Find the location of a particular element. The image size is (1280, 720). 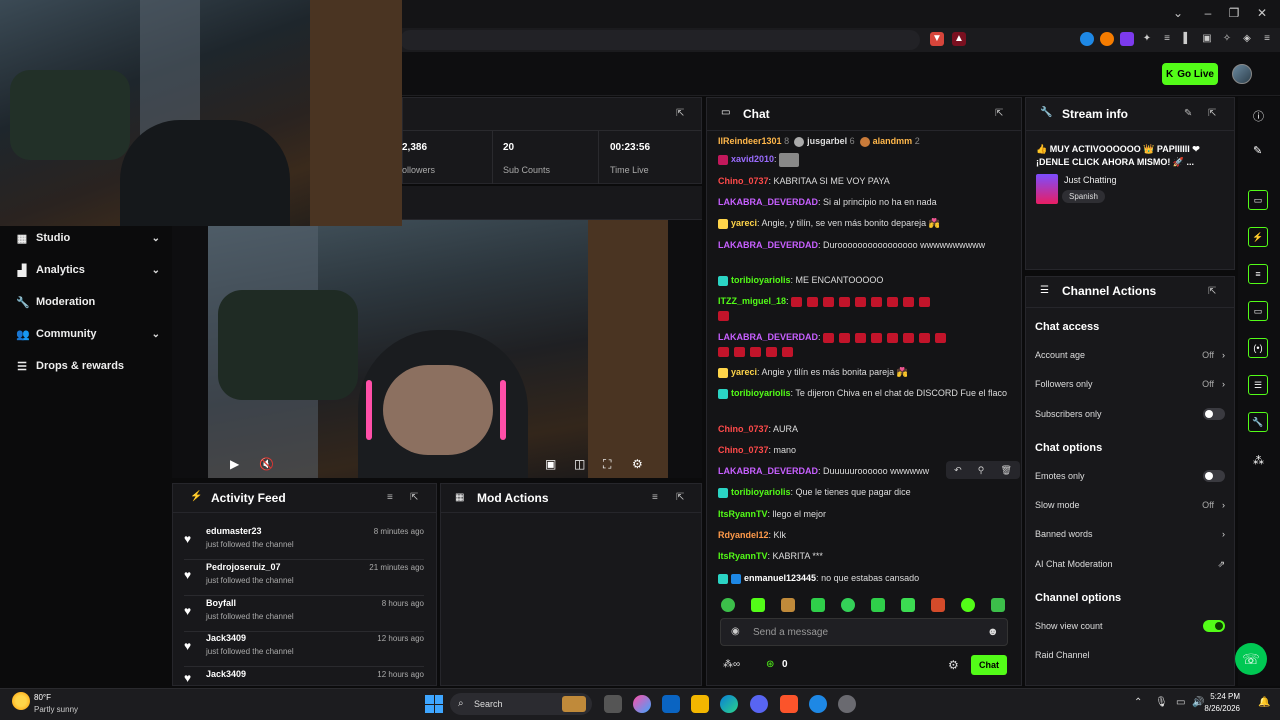

brave-shield-icon: ▼ is located at coordinates (937, 39).